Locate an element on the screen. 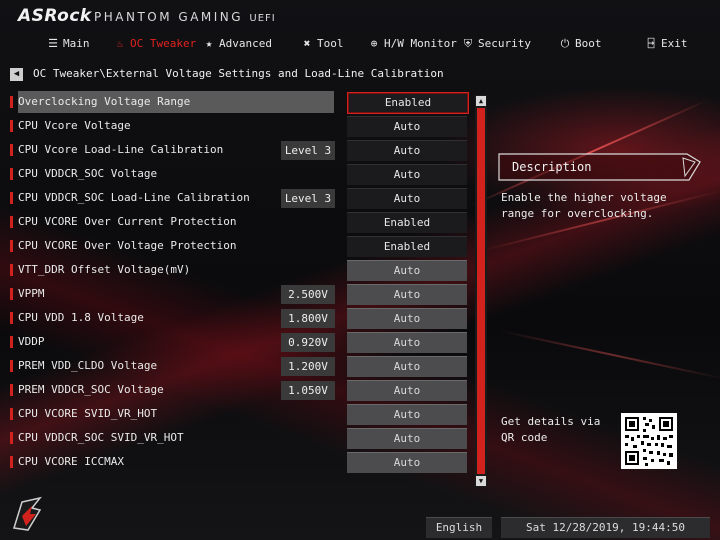 Image resolution: width=720 pixels, height=540 pixels. setting-label: CPU VCORE SVID_VR_HOT is located at coordinates (88, 413).